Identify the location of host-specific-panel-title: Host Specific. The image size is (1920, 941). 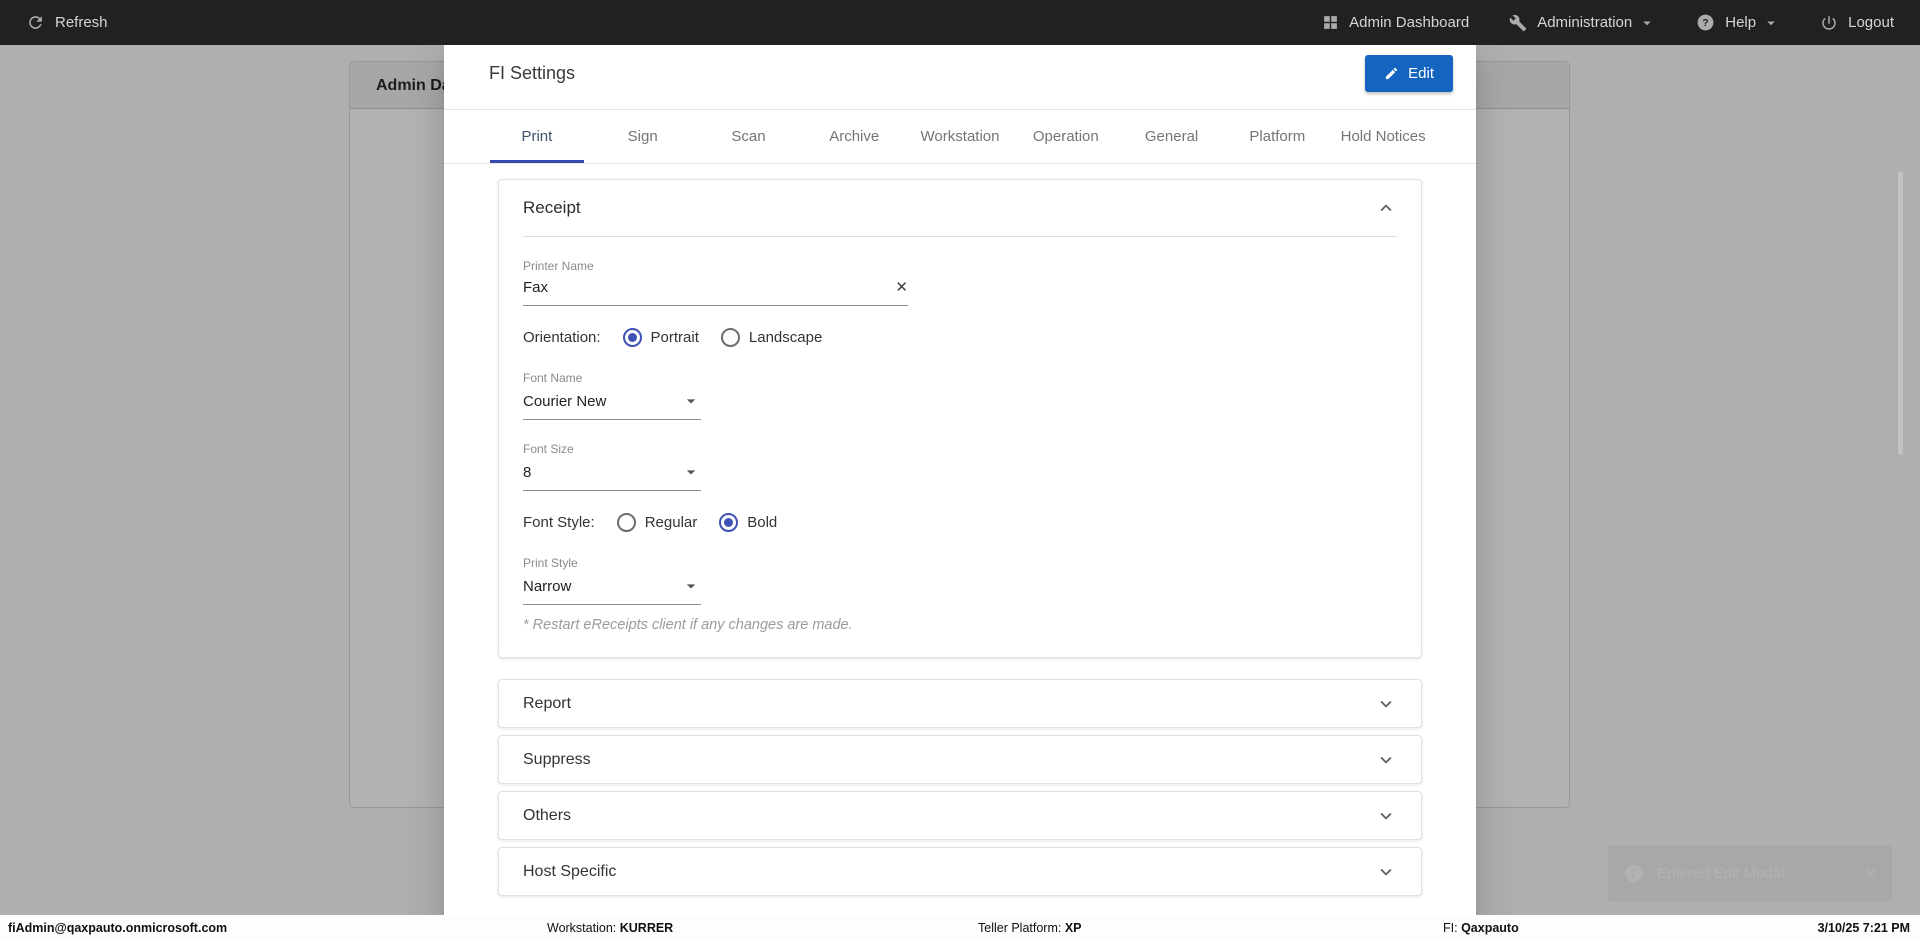
(570, 871).